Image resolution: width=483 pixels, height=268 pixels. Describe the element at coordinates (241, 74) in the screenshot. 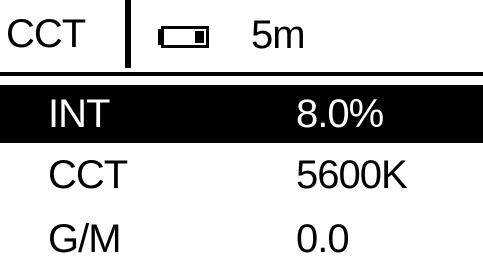

I see `header-underline` at that location.